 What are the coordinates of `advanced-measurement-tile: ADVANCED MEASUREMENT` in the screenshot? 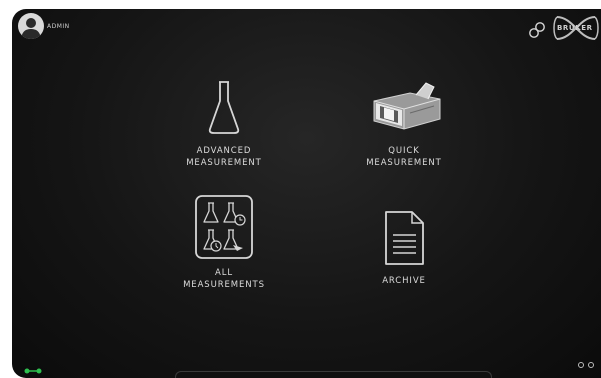 It's located at (224, 124).